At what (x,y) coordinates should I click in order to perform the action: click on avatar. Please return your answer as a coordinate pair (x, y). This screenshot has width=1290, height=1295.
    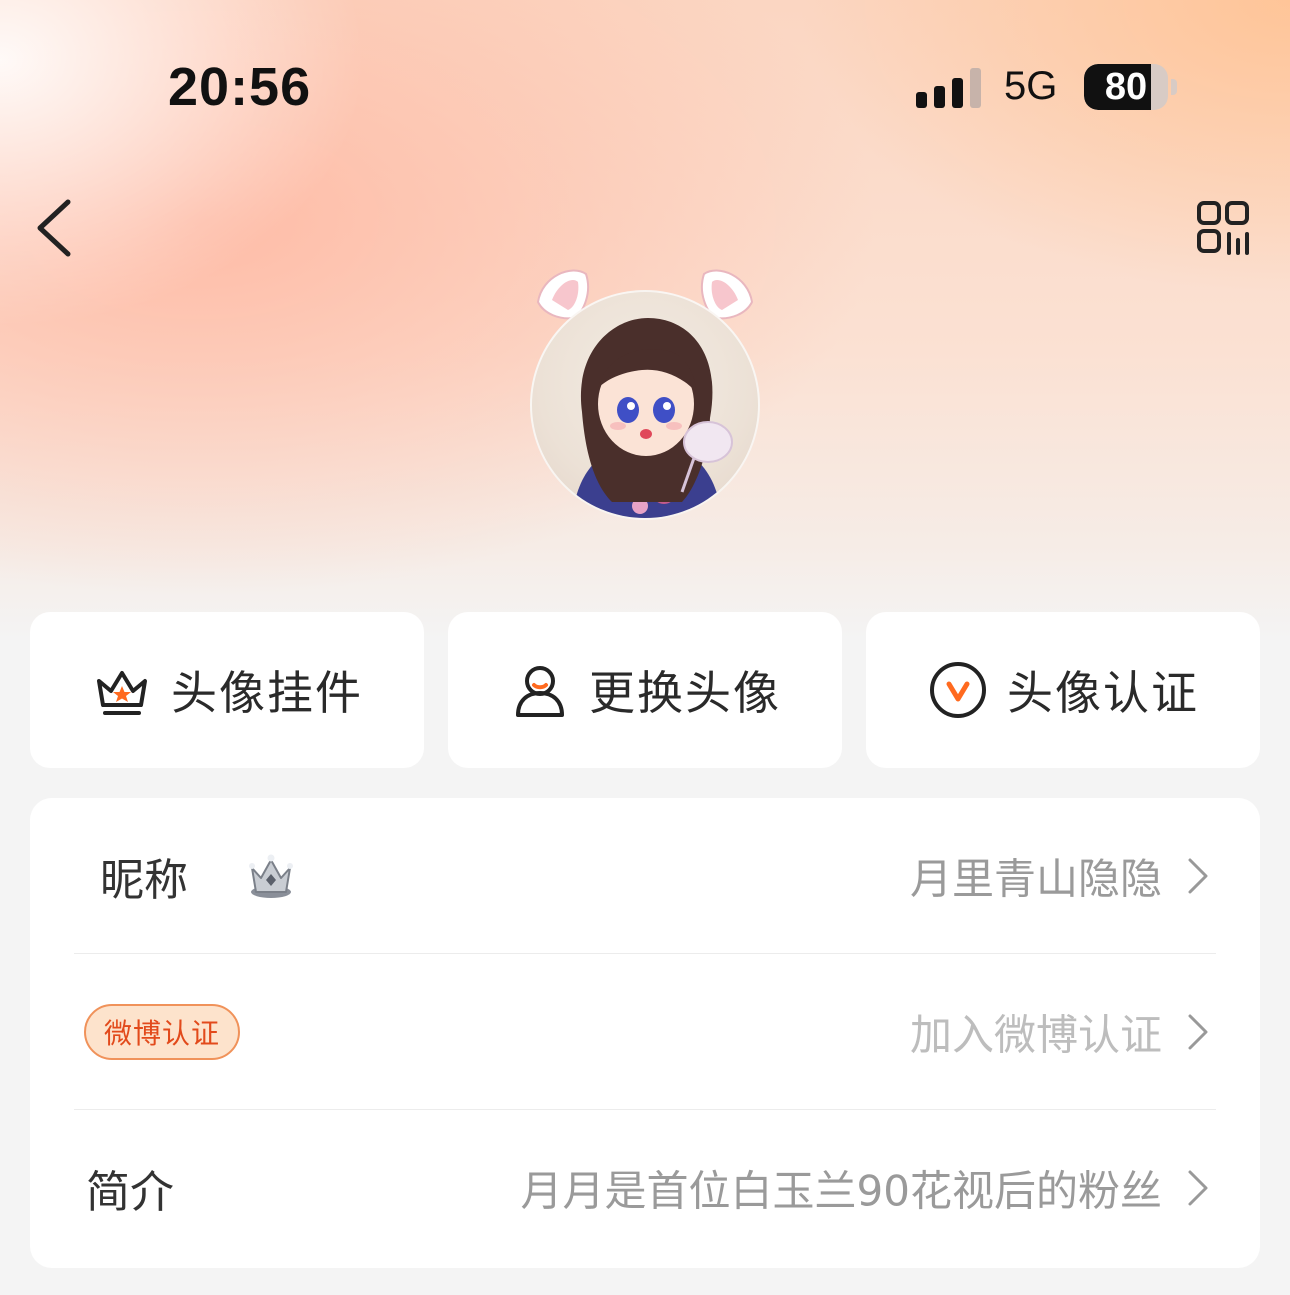
    Looking at the image, I should click on (645, 392).